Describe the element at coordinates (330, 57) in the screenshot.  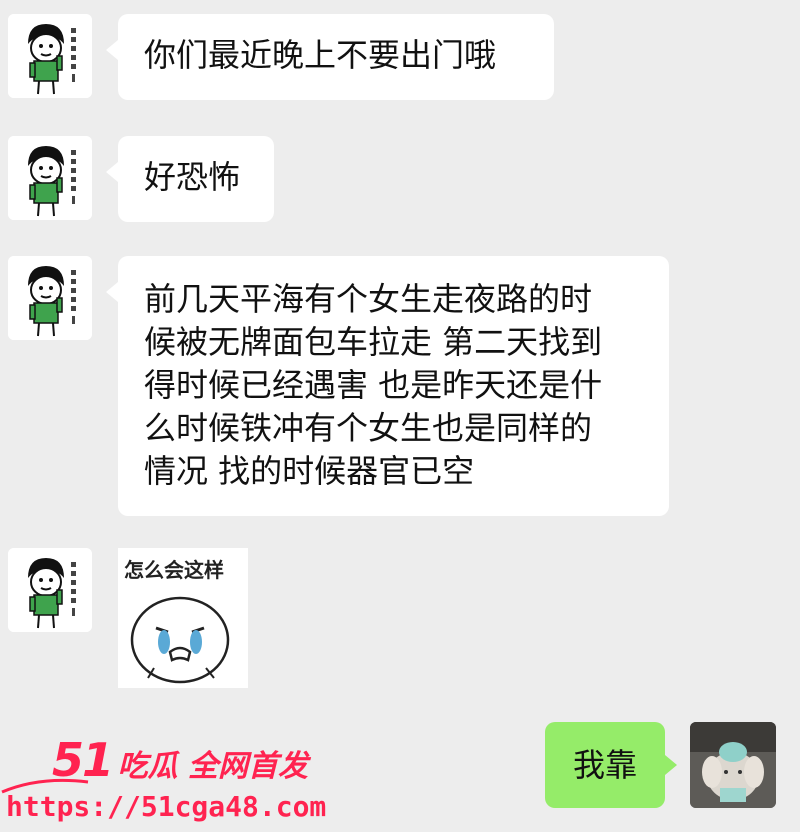
I see `message-bubble: 你们最近晚上不要出门哦` at that location.